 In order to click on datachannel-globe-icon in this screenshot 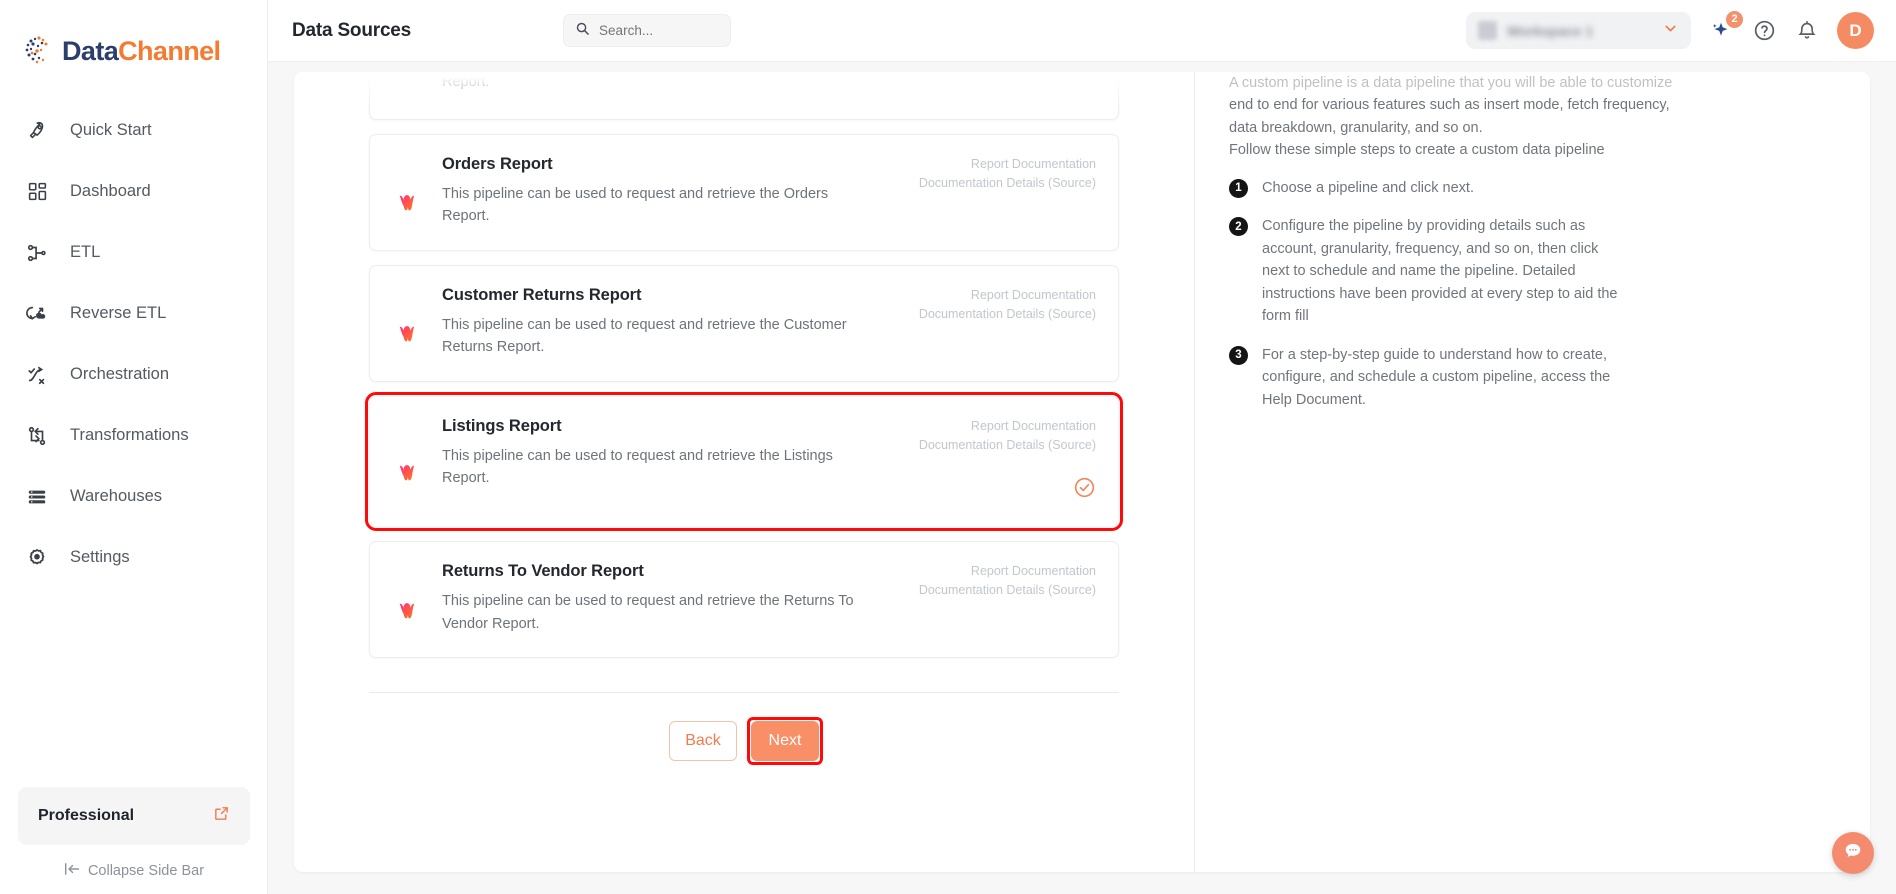, I will do `click(39, 51)`.